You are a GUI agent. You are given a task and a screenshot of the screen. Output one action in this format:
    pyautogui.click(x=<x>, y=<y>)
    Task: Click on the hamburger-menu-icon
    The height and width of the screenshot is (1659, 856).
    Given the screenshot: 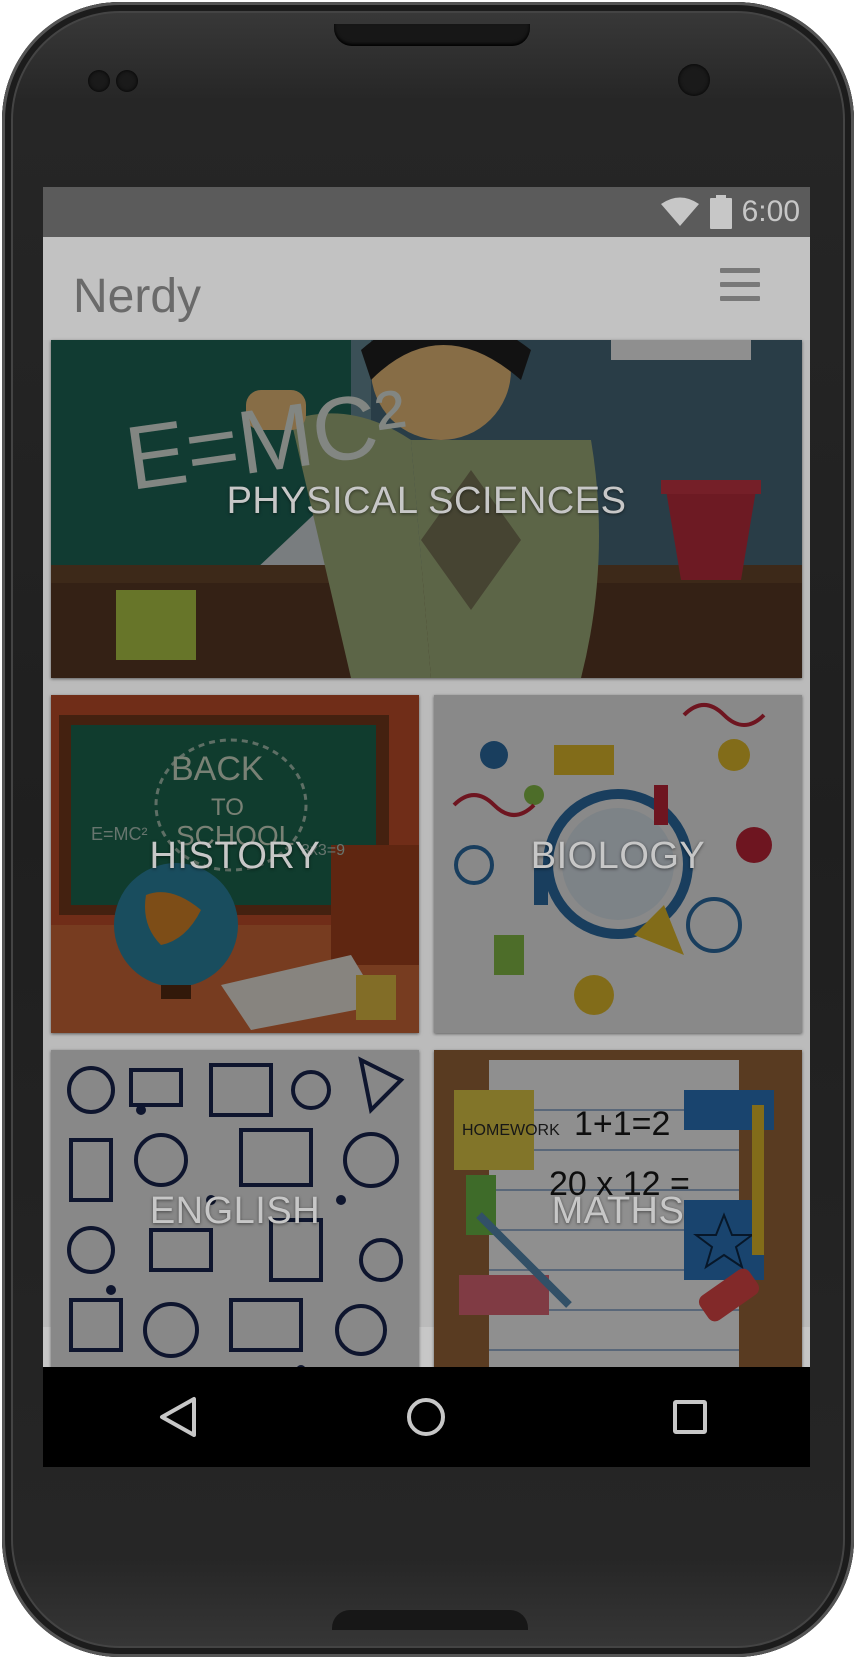 What is the action you would take?
    pyautogui.click(x=740, y=285)
    